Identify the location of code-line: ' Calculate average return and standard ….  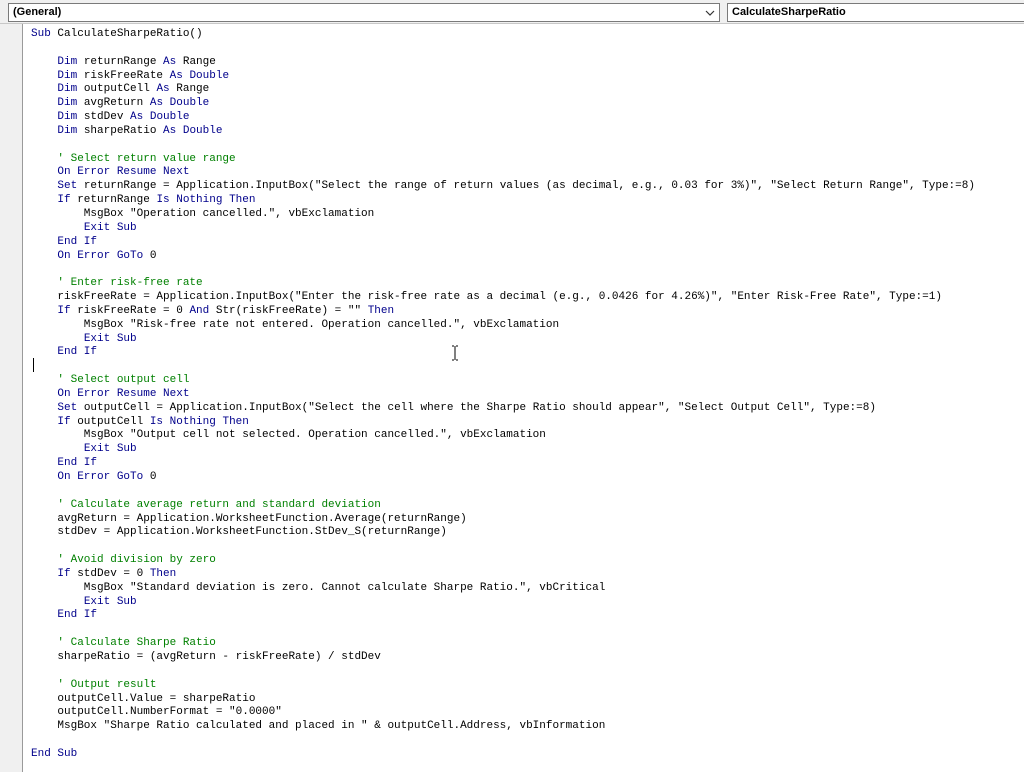
(503, 506).